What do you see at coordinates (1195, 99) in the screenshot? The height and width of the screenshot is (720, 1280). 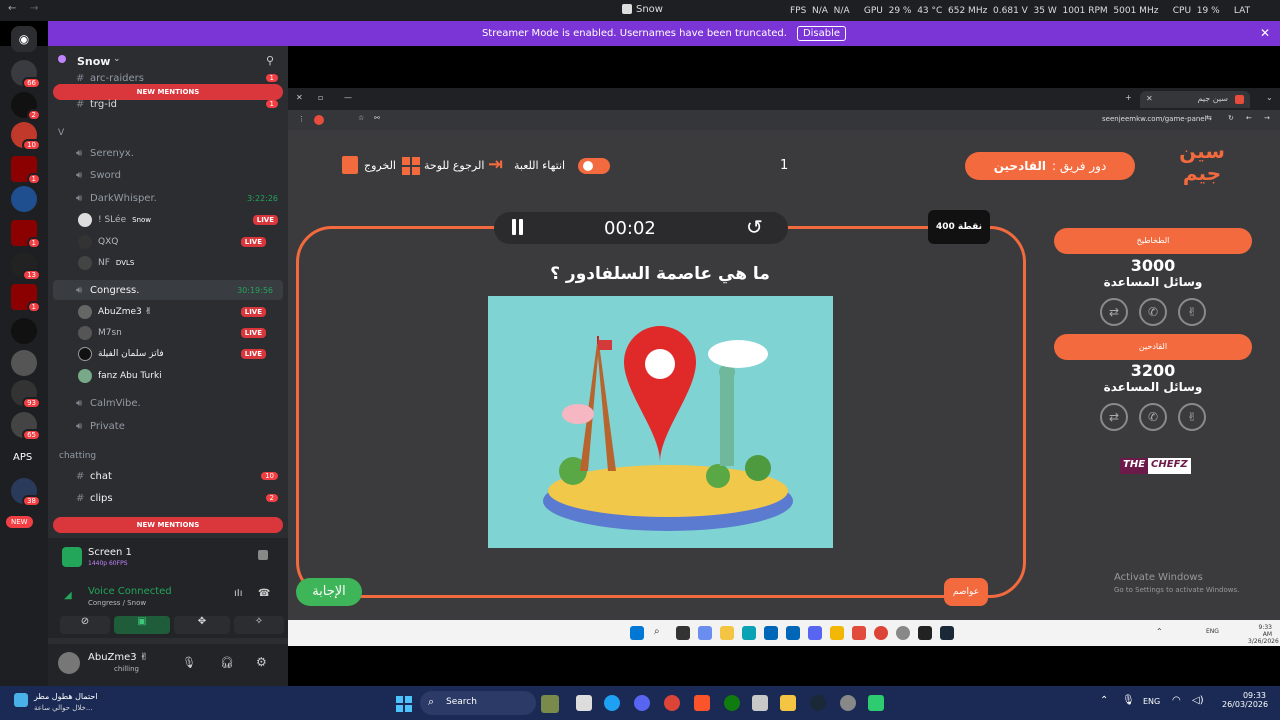 I see `browser-tab: ✕ سين جيم` at bounding box center [1195, 99].